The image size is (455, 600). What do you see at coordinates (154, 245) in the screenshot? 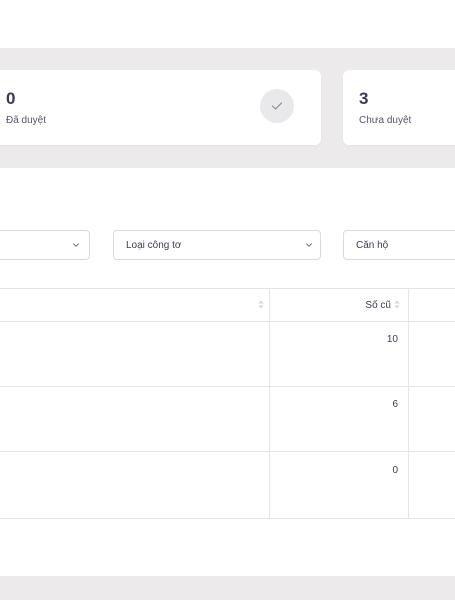
I see `meter-type-value: Loại công tơ` at bounding box center [154, 245].